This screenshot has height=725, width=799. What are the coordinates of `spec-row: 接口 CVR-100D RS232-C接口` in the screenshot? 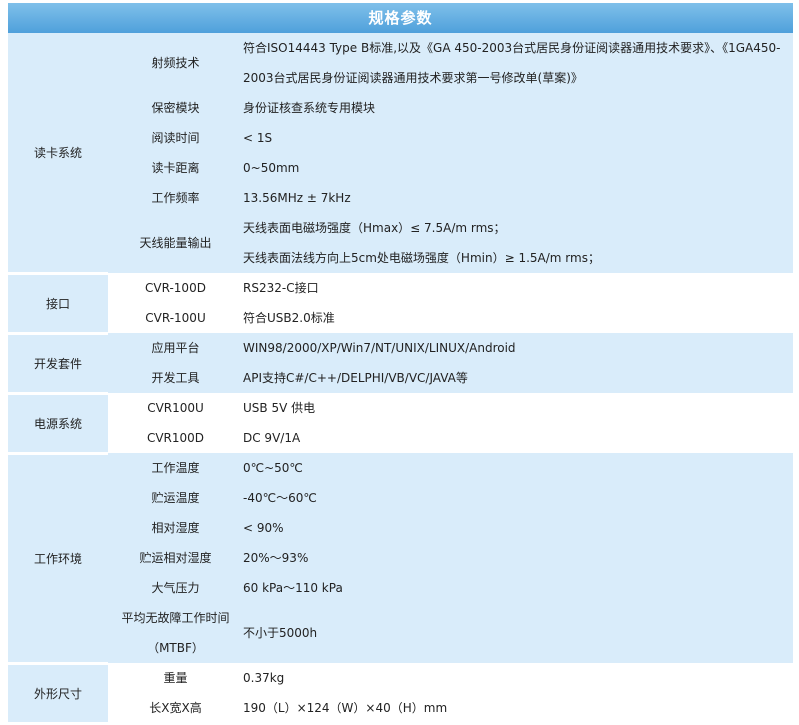 It's located at (400, 304).